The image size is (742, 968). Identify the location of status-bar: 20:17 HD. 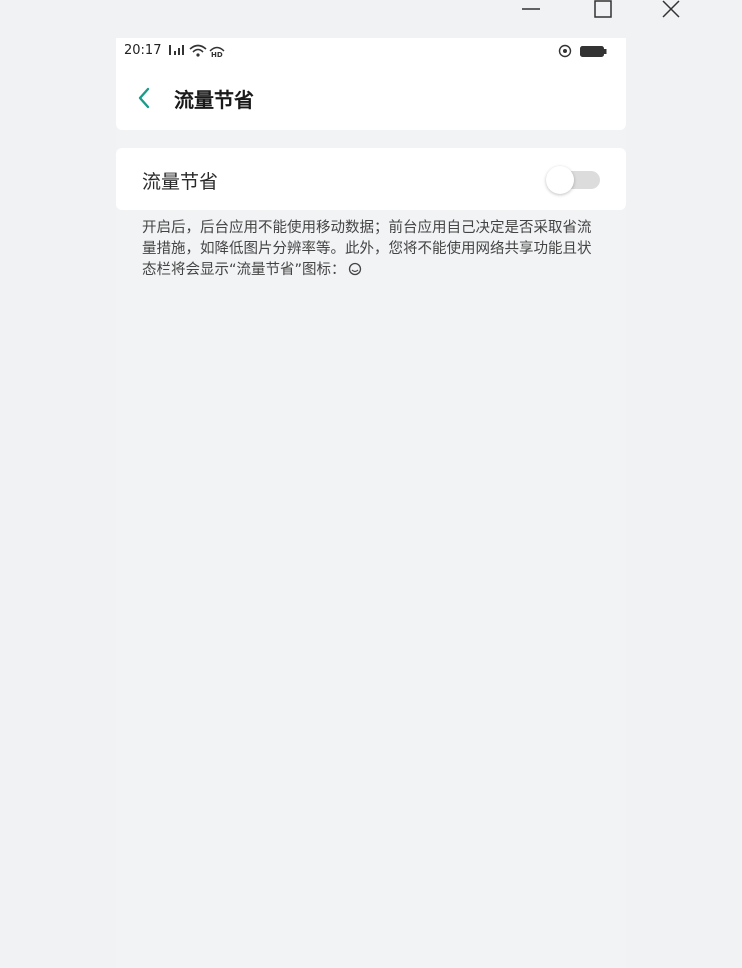
(371, 51).